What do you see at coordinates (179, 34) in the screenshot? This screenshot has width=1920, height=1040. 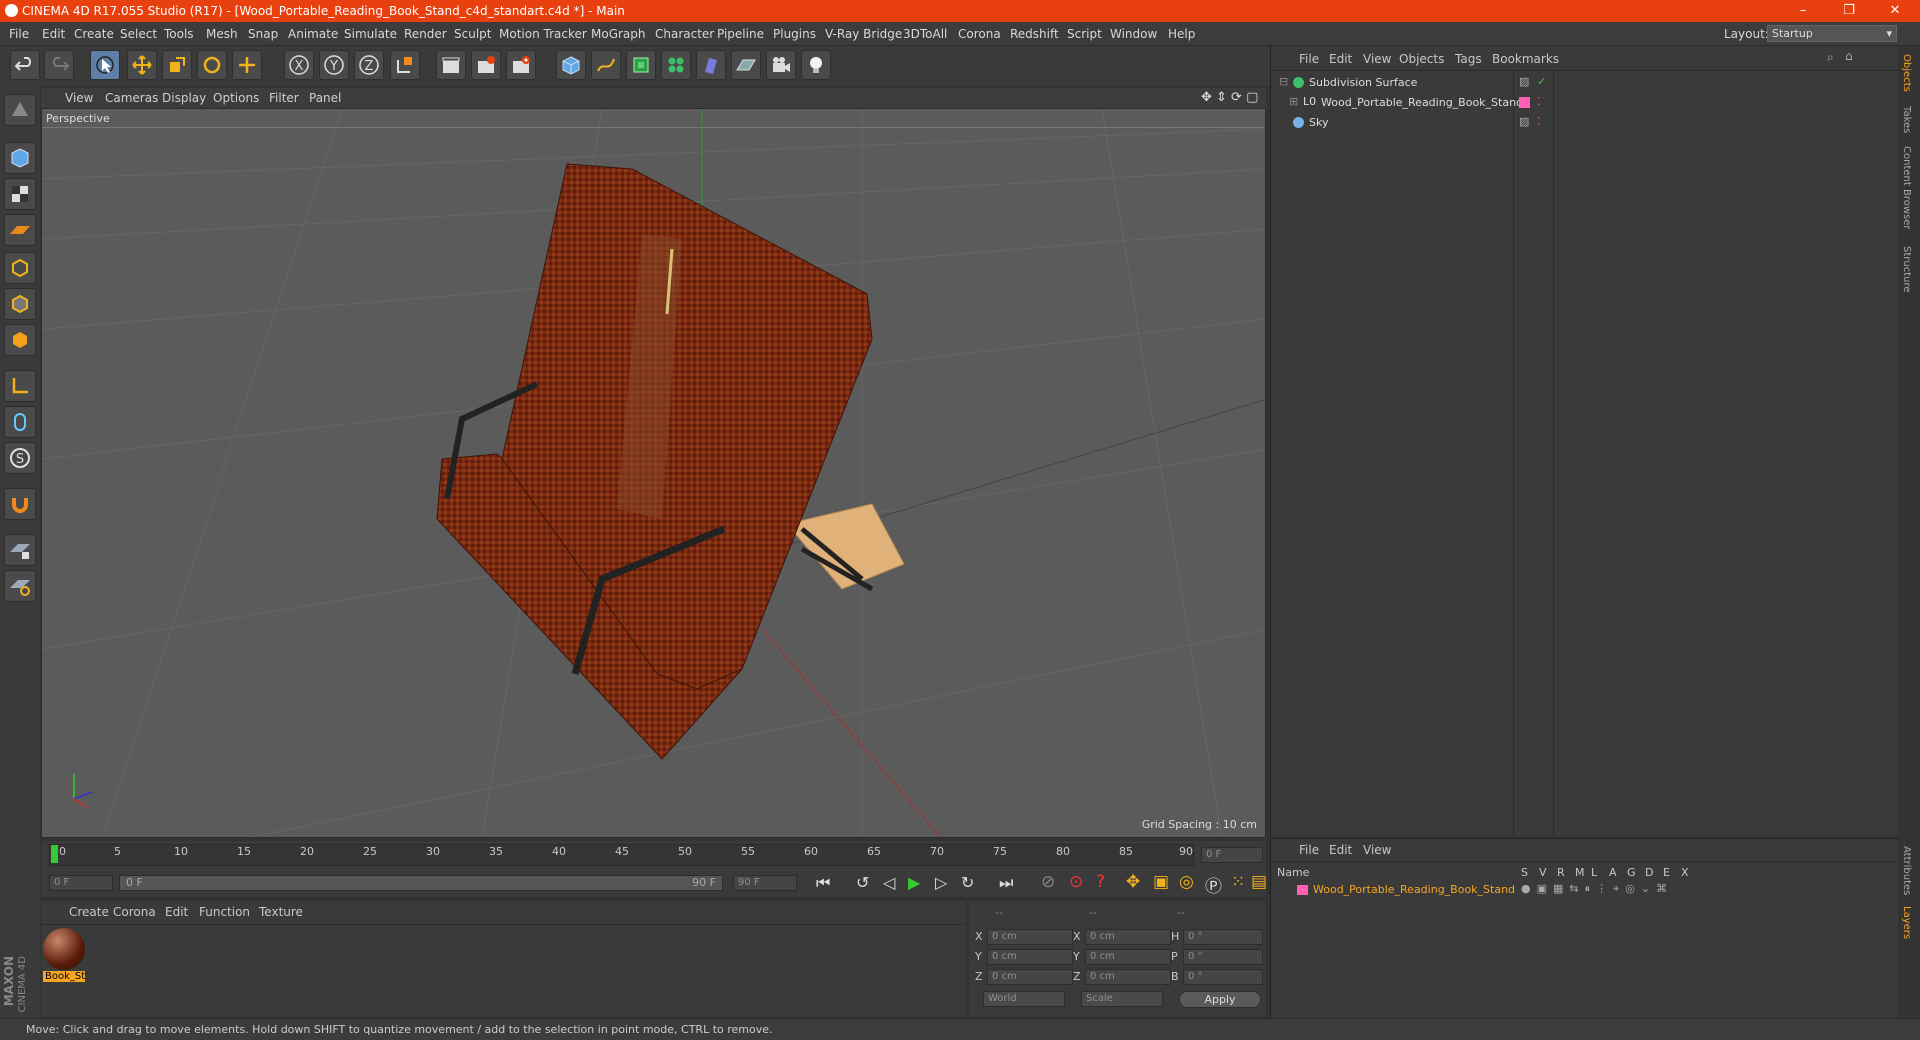 I see `menu-tools: Tools` at bounding box center [179, 34].